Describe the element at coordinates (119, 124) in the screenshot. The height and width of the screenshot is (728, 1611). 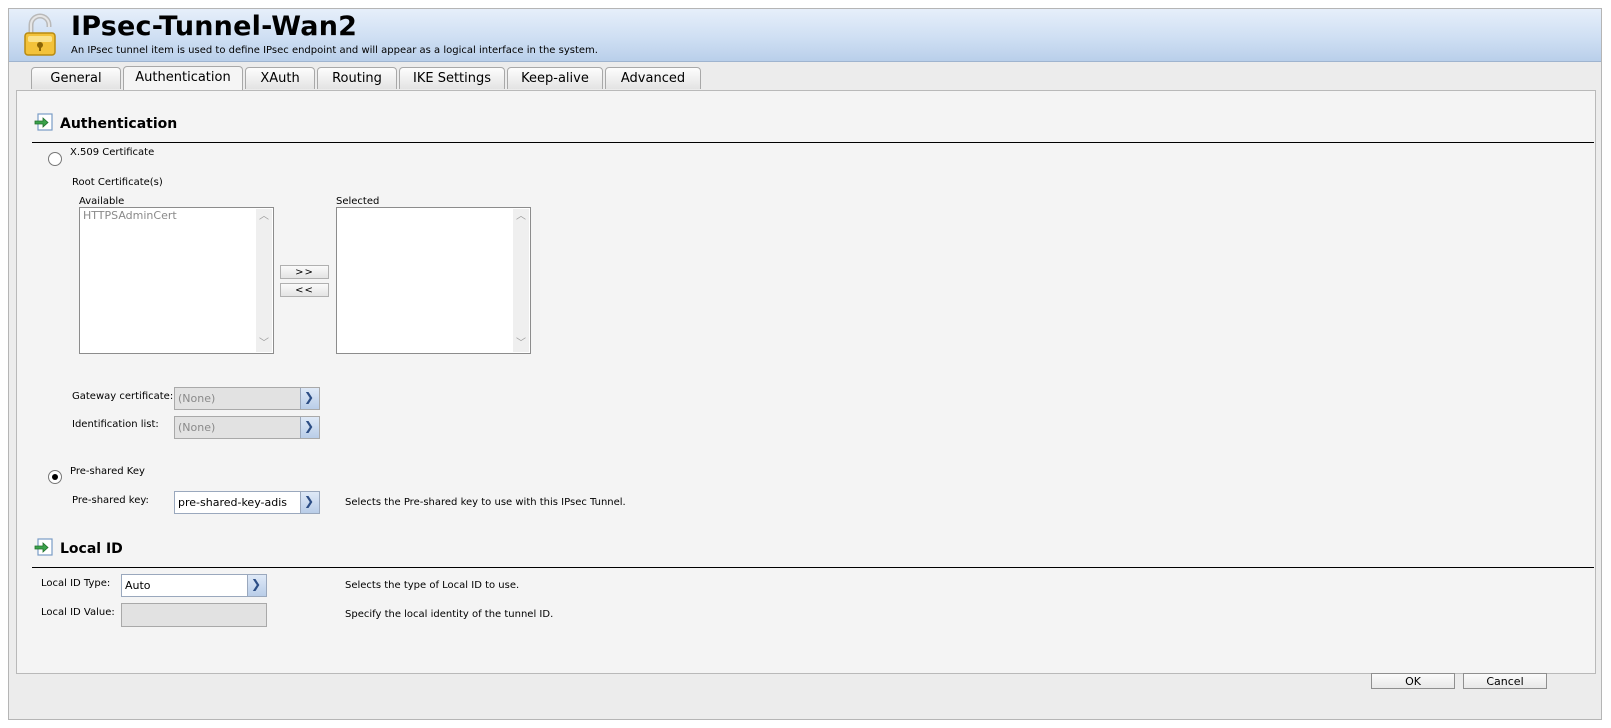
I see `section-title-authentication: Authentication` at that location.